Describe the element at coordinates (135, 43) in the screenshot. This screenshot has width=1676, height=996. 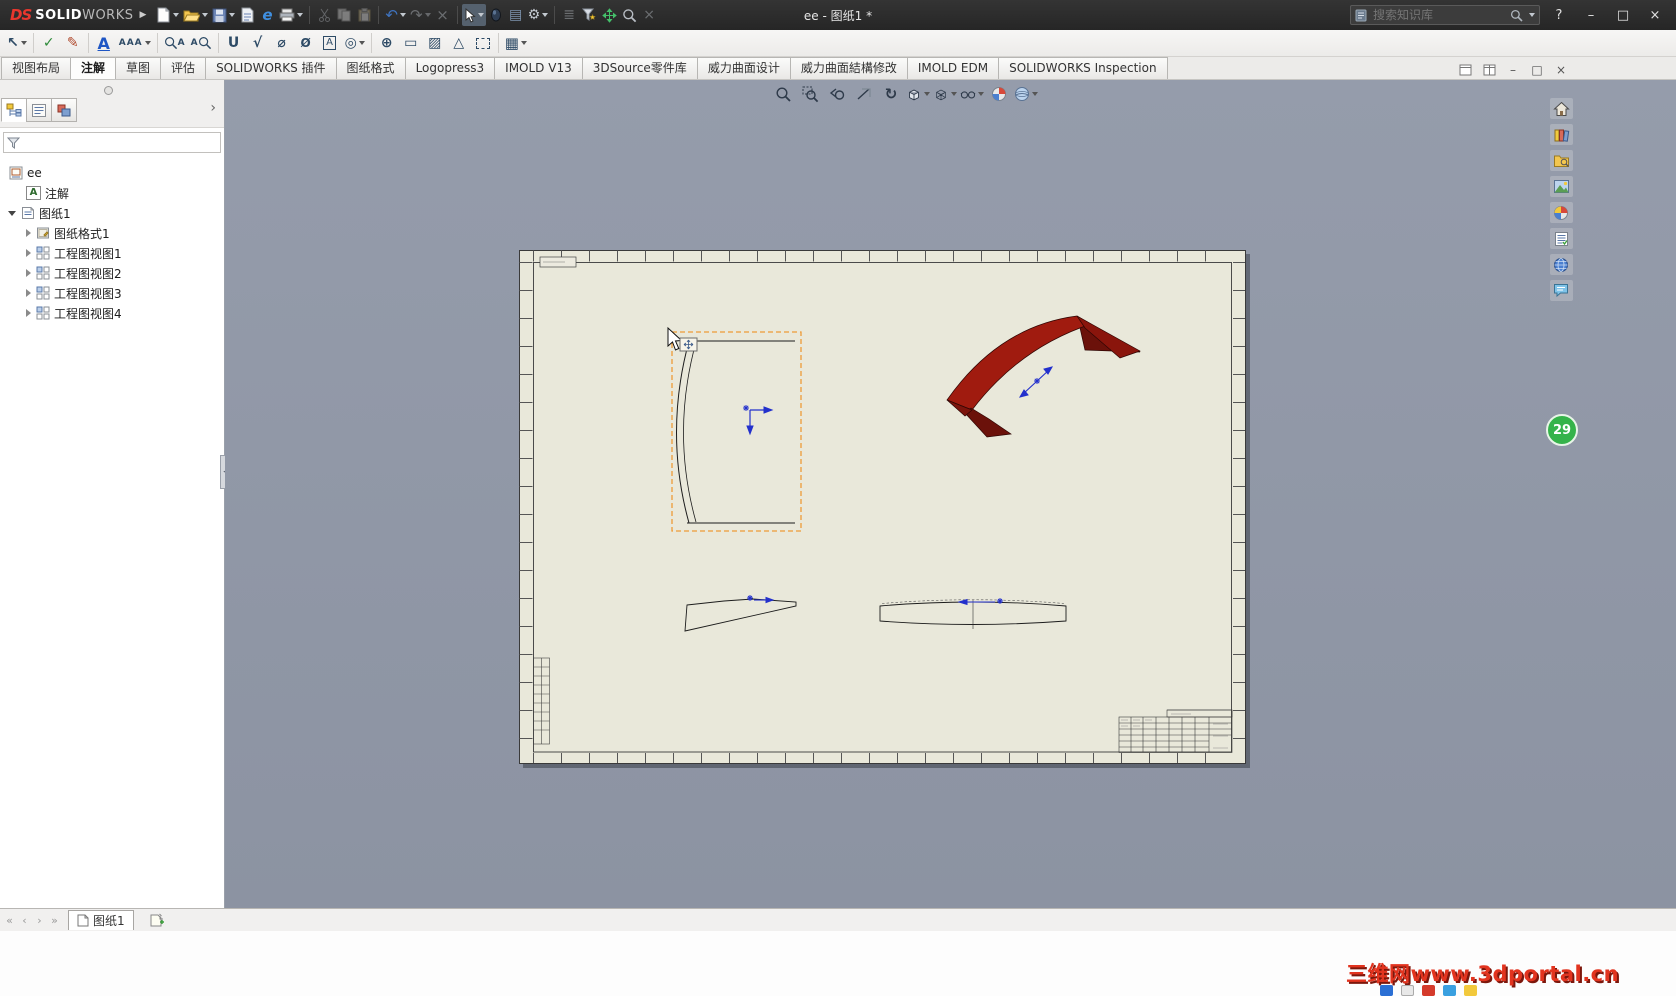
I see `linear-note-pattern-icon: AAA` at that location.